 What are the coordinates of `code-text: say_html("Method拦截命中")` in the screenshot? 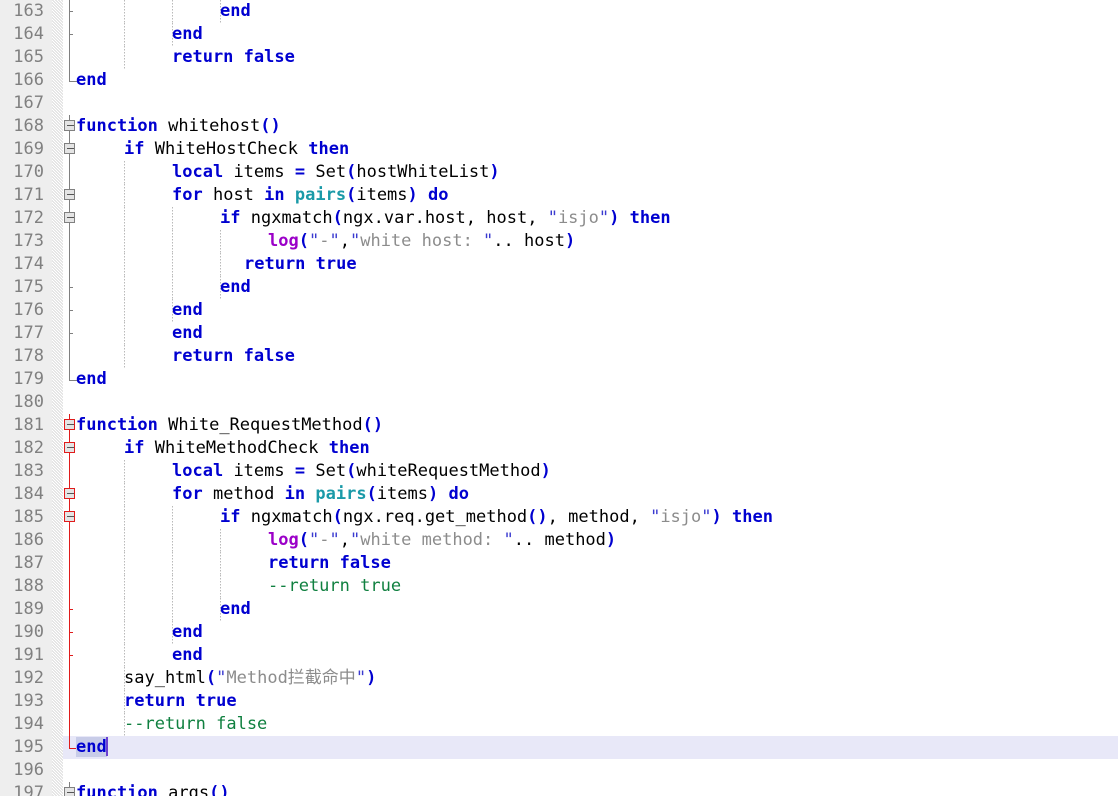 It's located at (250, 678).